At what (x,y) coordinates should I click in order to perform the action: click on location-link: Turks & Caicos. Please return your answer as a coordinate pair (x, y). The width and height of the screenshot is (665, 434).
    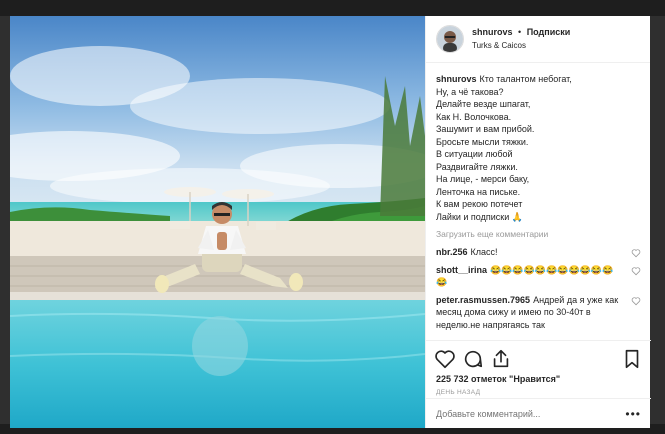
    Looking at the image, I should click on (521, 45).